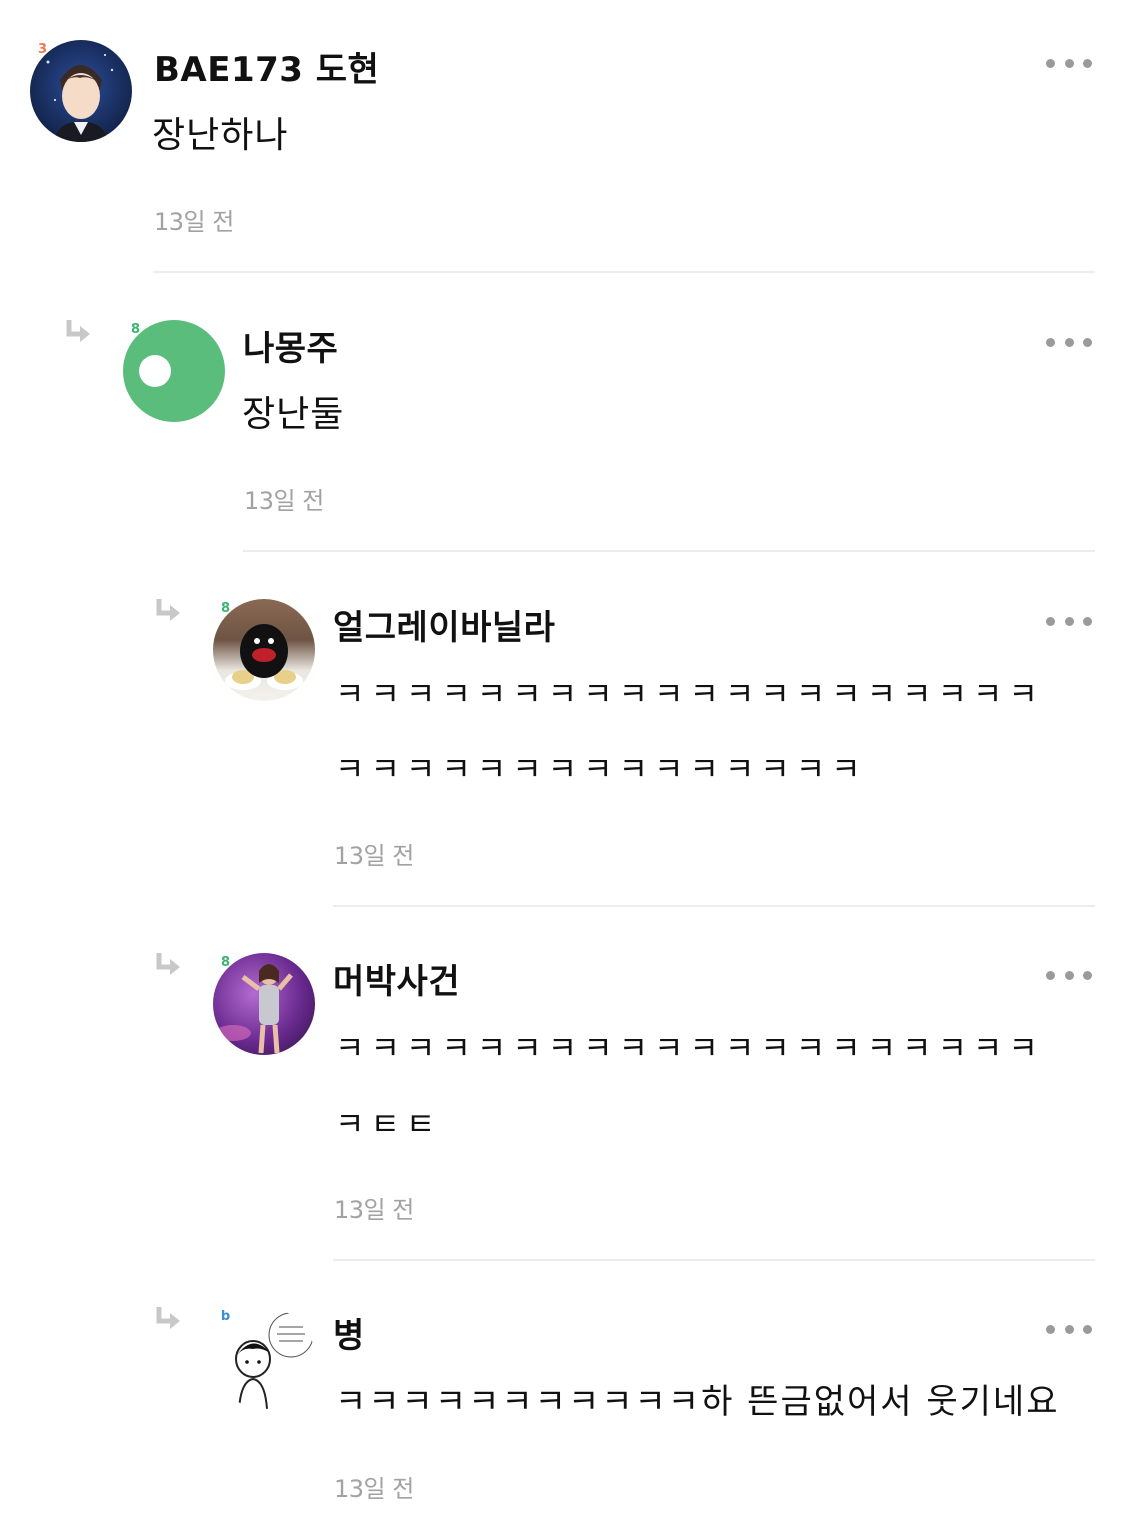  What do you see at coordinates (374, 1489) in the screenshot?
I see `comment-time: 13일 전` at bounding box center [374, 1489].